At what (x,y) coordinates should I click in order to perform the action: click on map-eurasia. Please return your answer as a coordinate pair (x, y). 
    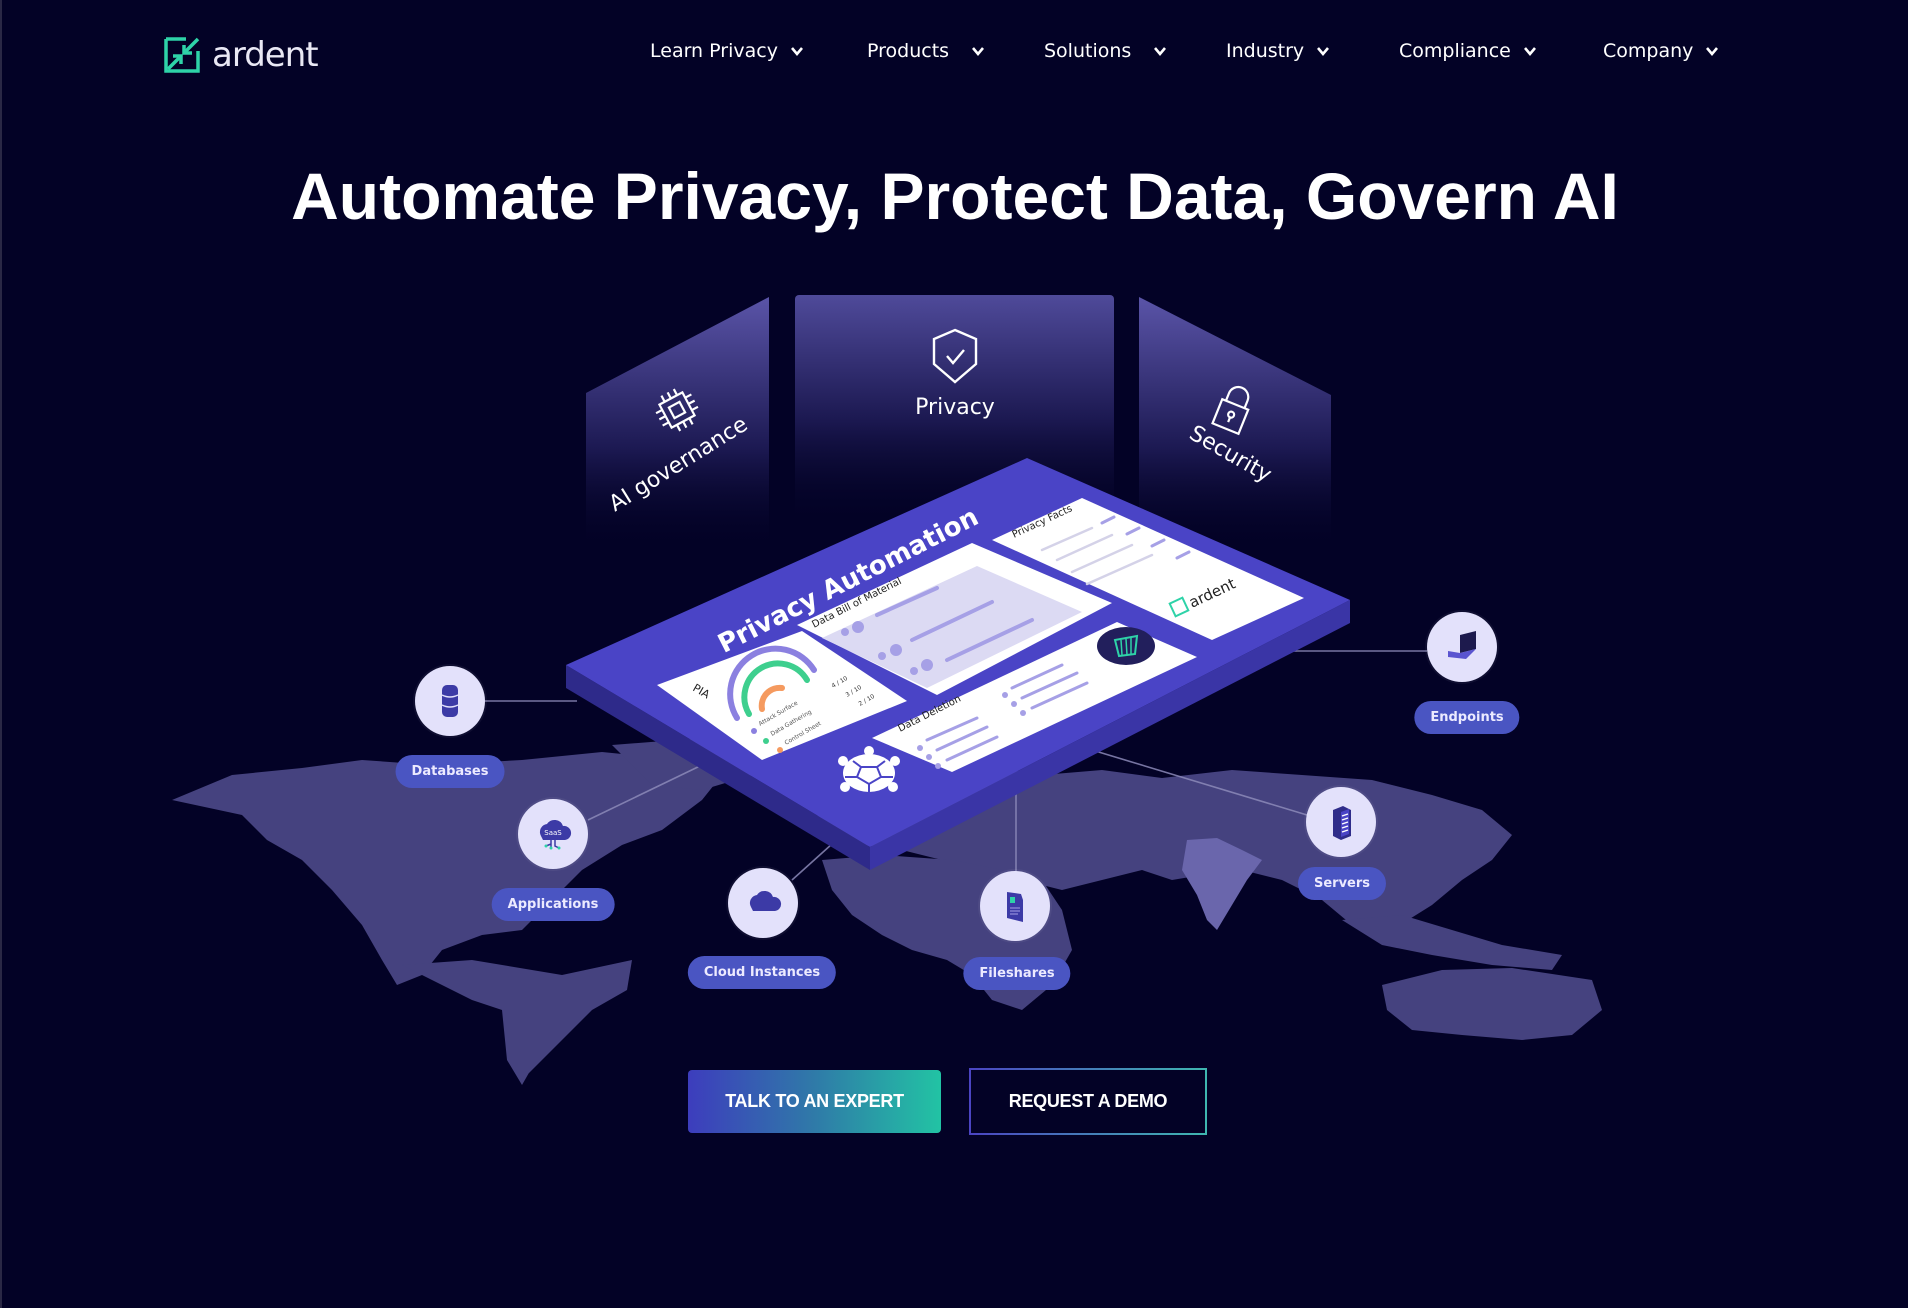
    Looking at the image, I should click on (1157, 847).